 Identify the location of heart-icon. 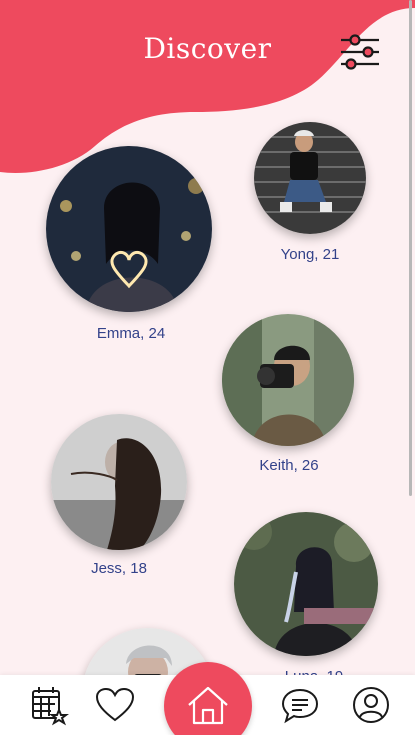
(115, 704).